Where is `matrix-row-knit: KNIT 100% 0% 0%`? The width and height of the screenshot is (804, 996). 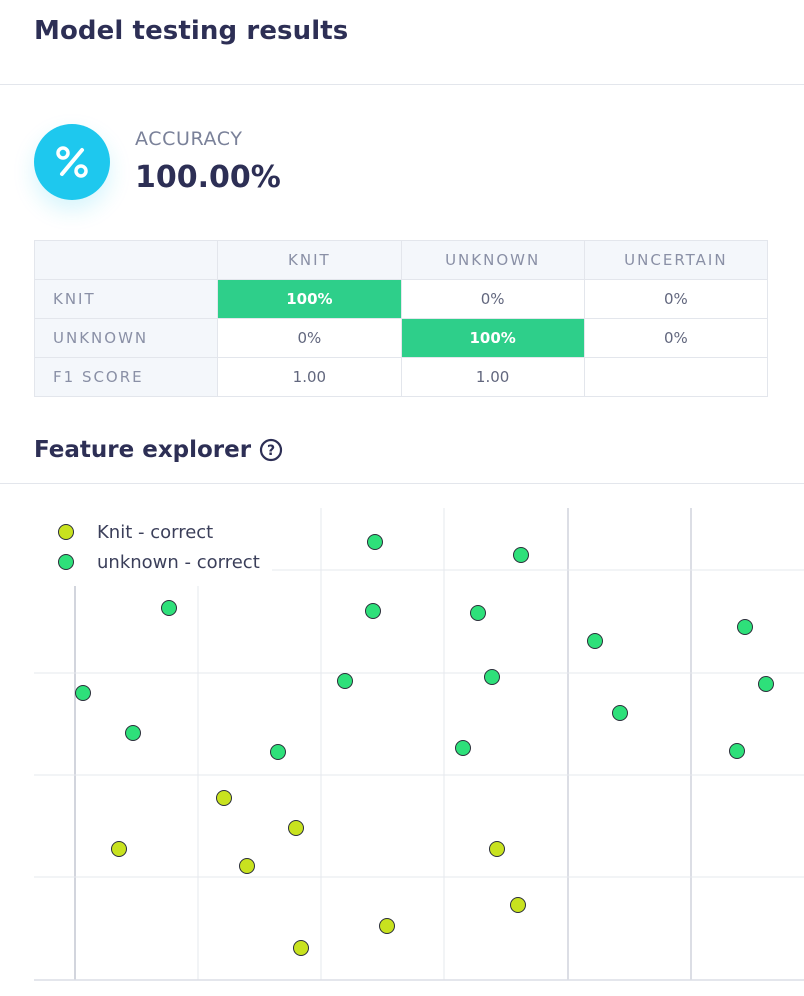
matrix-row-knit: KNIT 100% 0% 0% is located at coordinates (401, 299).